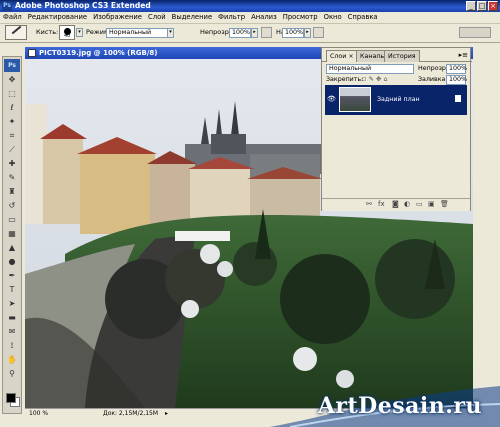 This screenshot has height=427, width=500. What do you see at coordinates (375, 79) in the screenshot?
I see `lock-icons: ▫ ✎ ✥ ⌂` at bounding box center [375, 79].